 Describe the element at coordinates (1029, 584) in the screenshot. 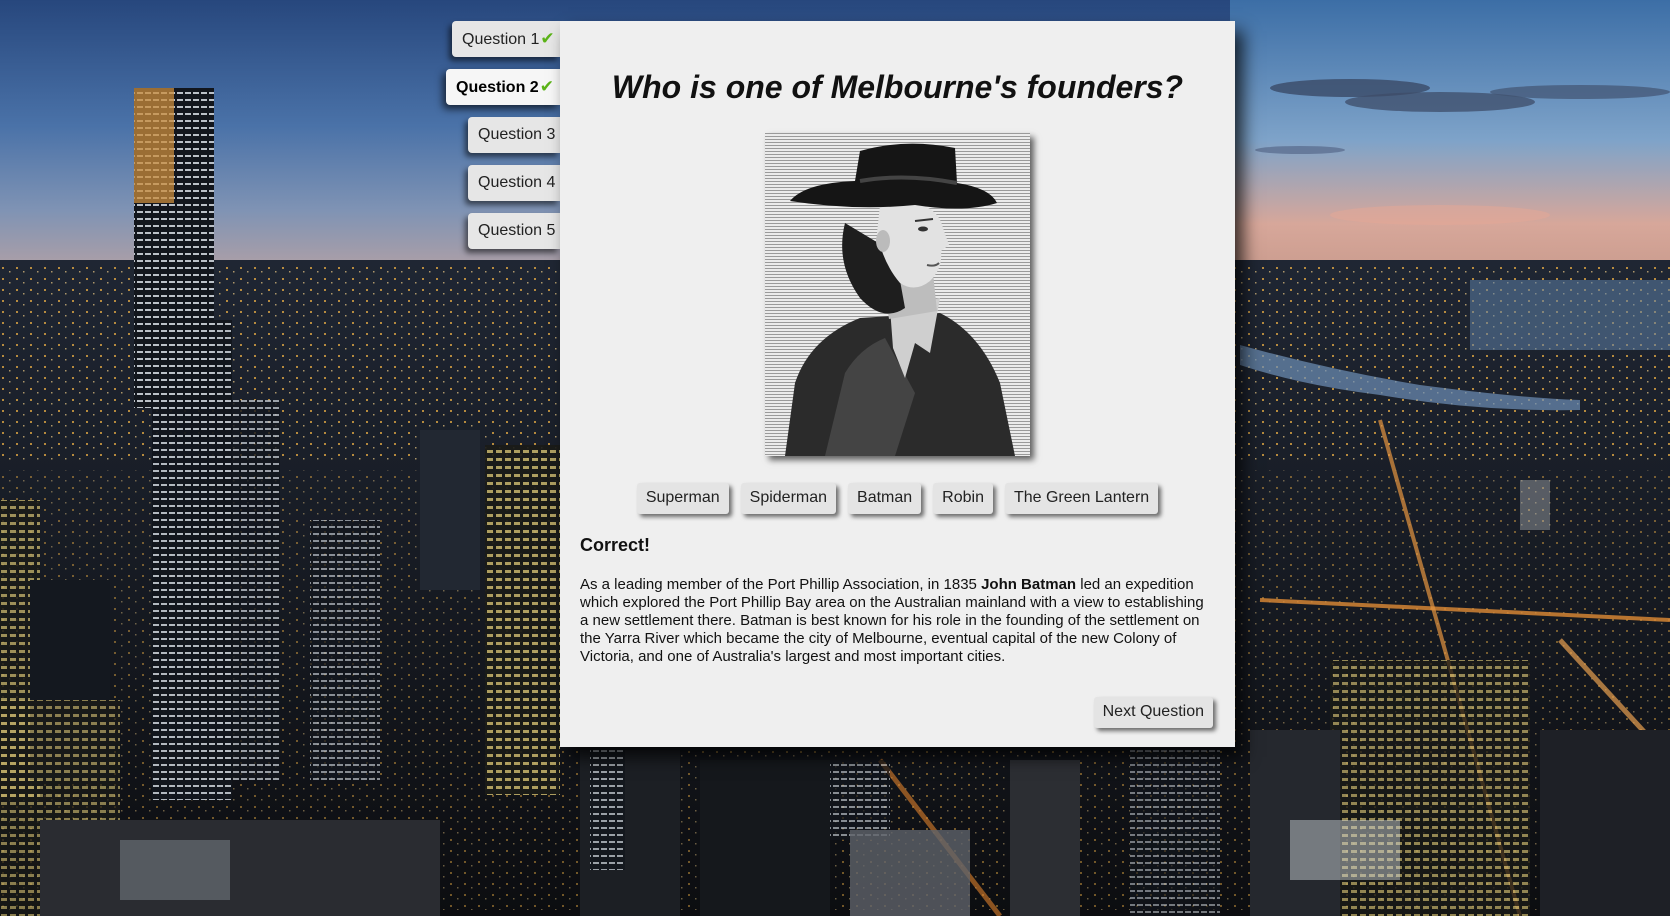

I see `explanation-highlight: John Batman` at that location.